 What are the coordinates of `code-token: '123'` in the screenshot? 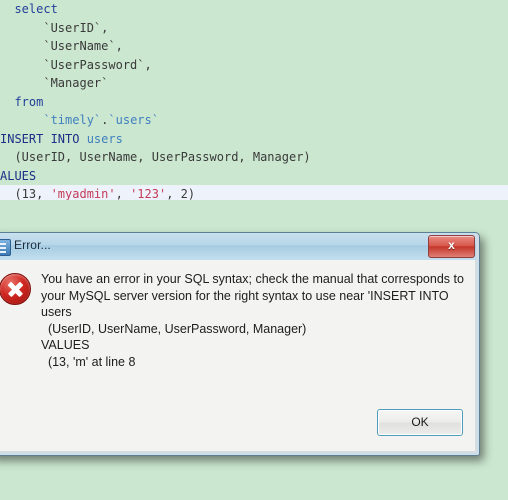 It's located at (148, 193).